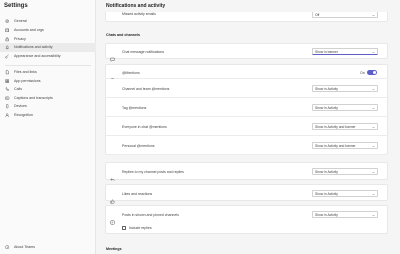 The image size is (400, 254). Describe the element at coordinates (136, 6) in the screenshot. I see `page-title: Notifications and activity` at that location.